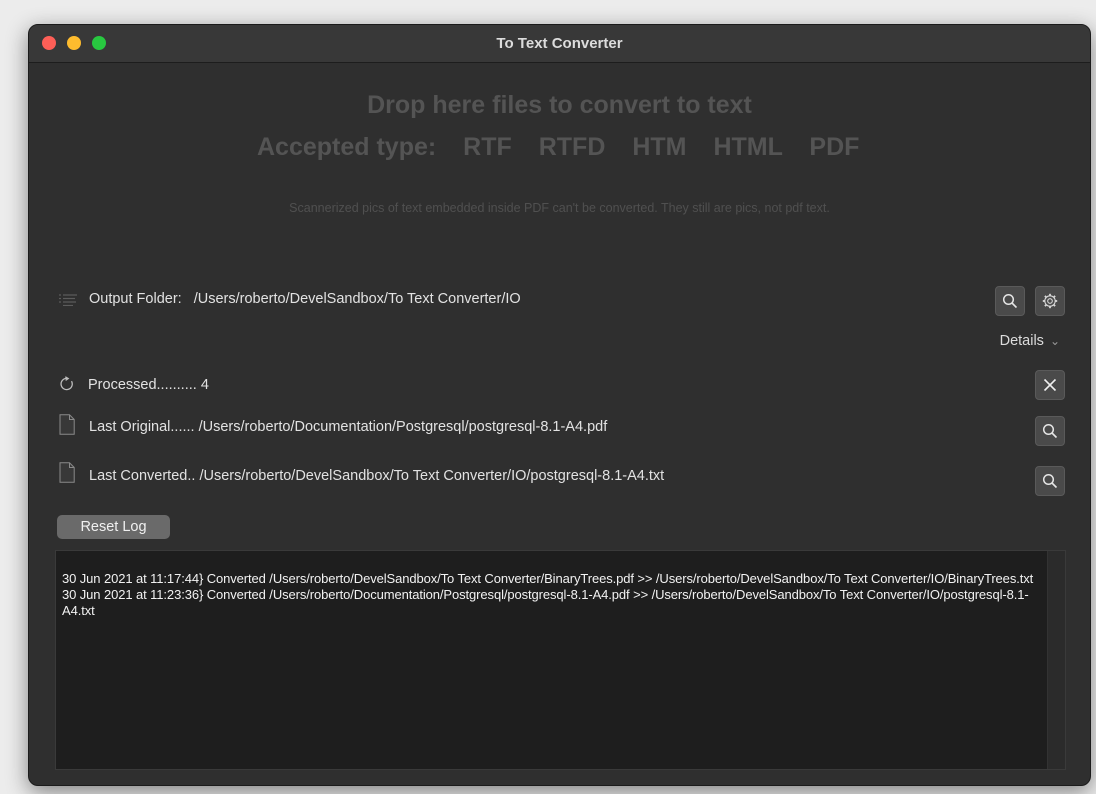  I want to click on file-type-html: HTML, so click(748, 147).